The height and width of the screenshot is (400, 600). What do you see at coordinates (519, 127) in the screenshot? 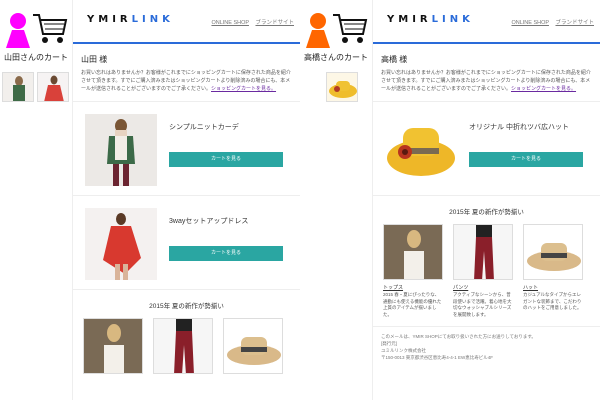
I see `product-name: オリジナル 中折れツバ広ハット` at bounding box center [519, 127].